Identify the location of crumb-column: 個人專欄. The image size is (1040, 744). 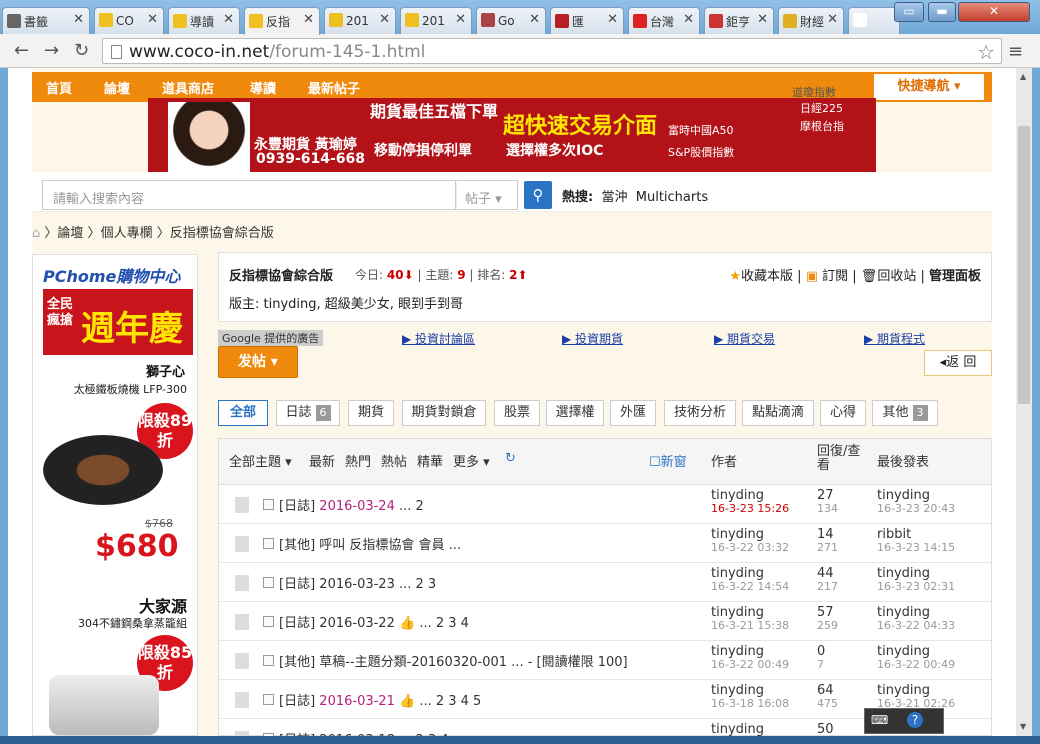
(127, 233).